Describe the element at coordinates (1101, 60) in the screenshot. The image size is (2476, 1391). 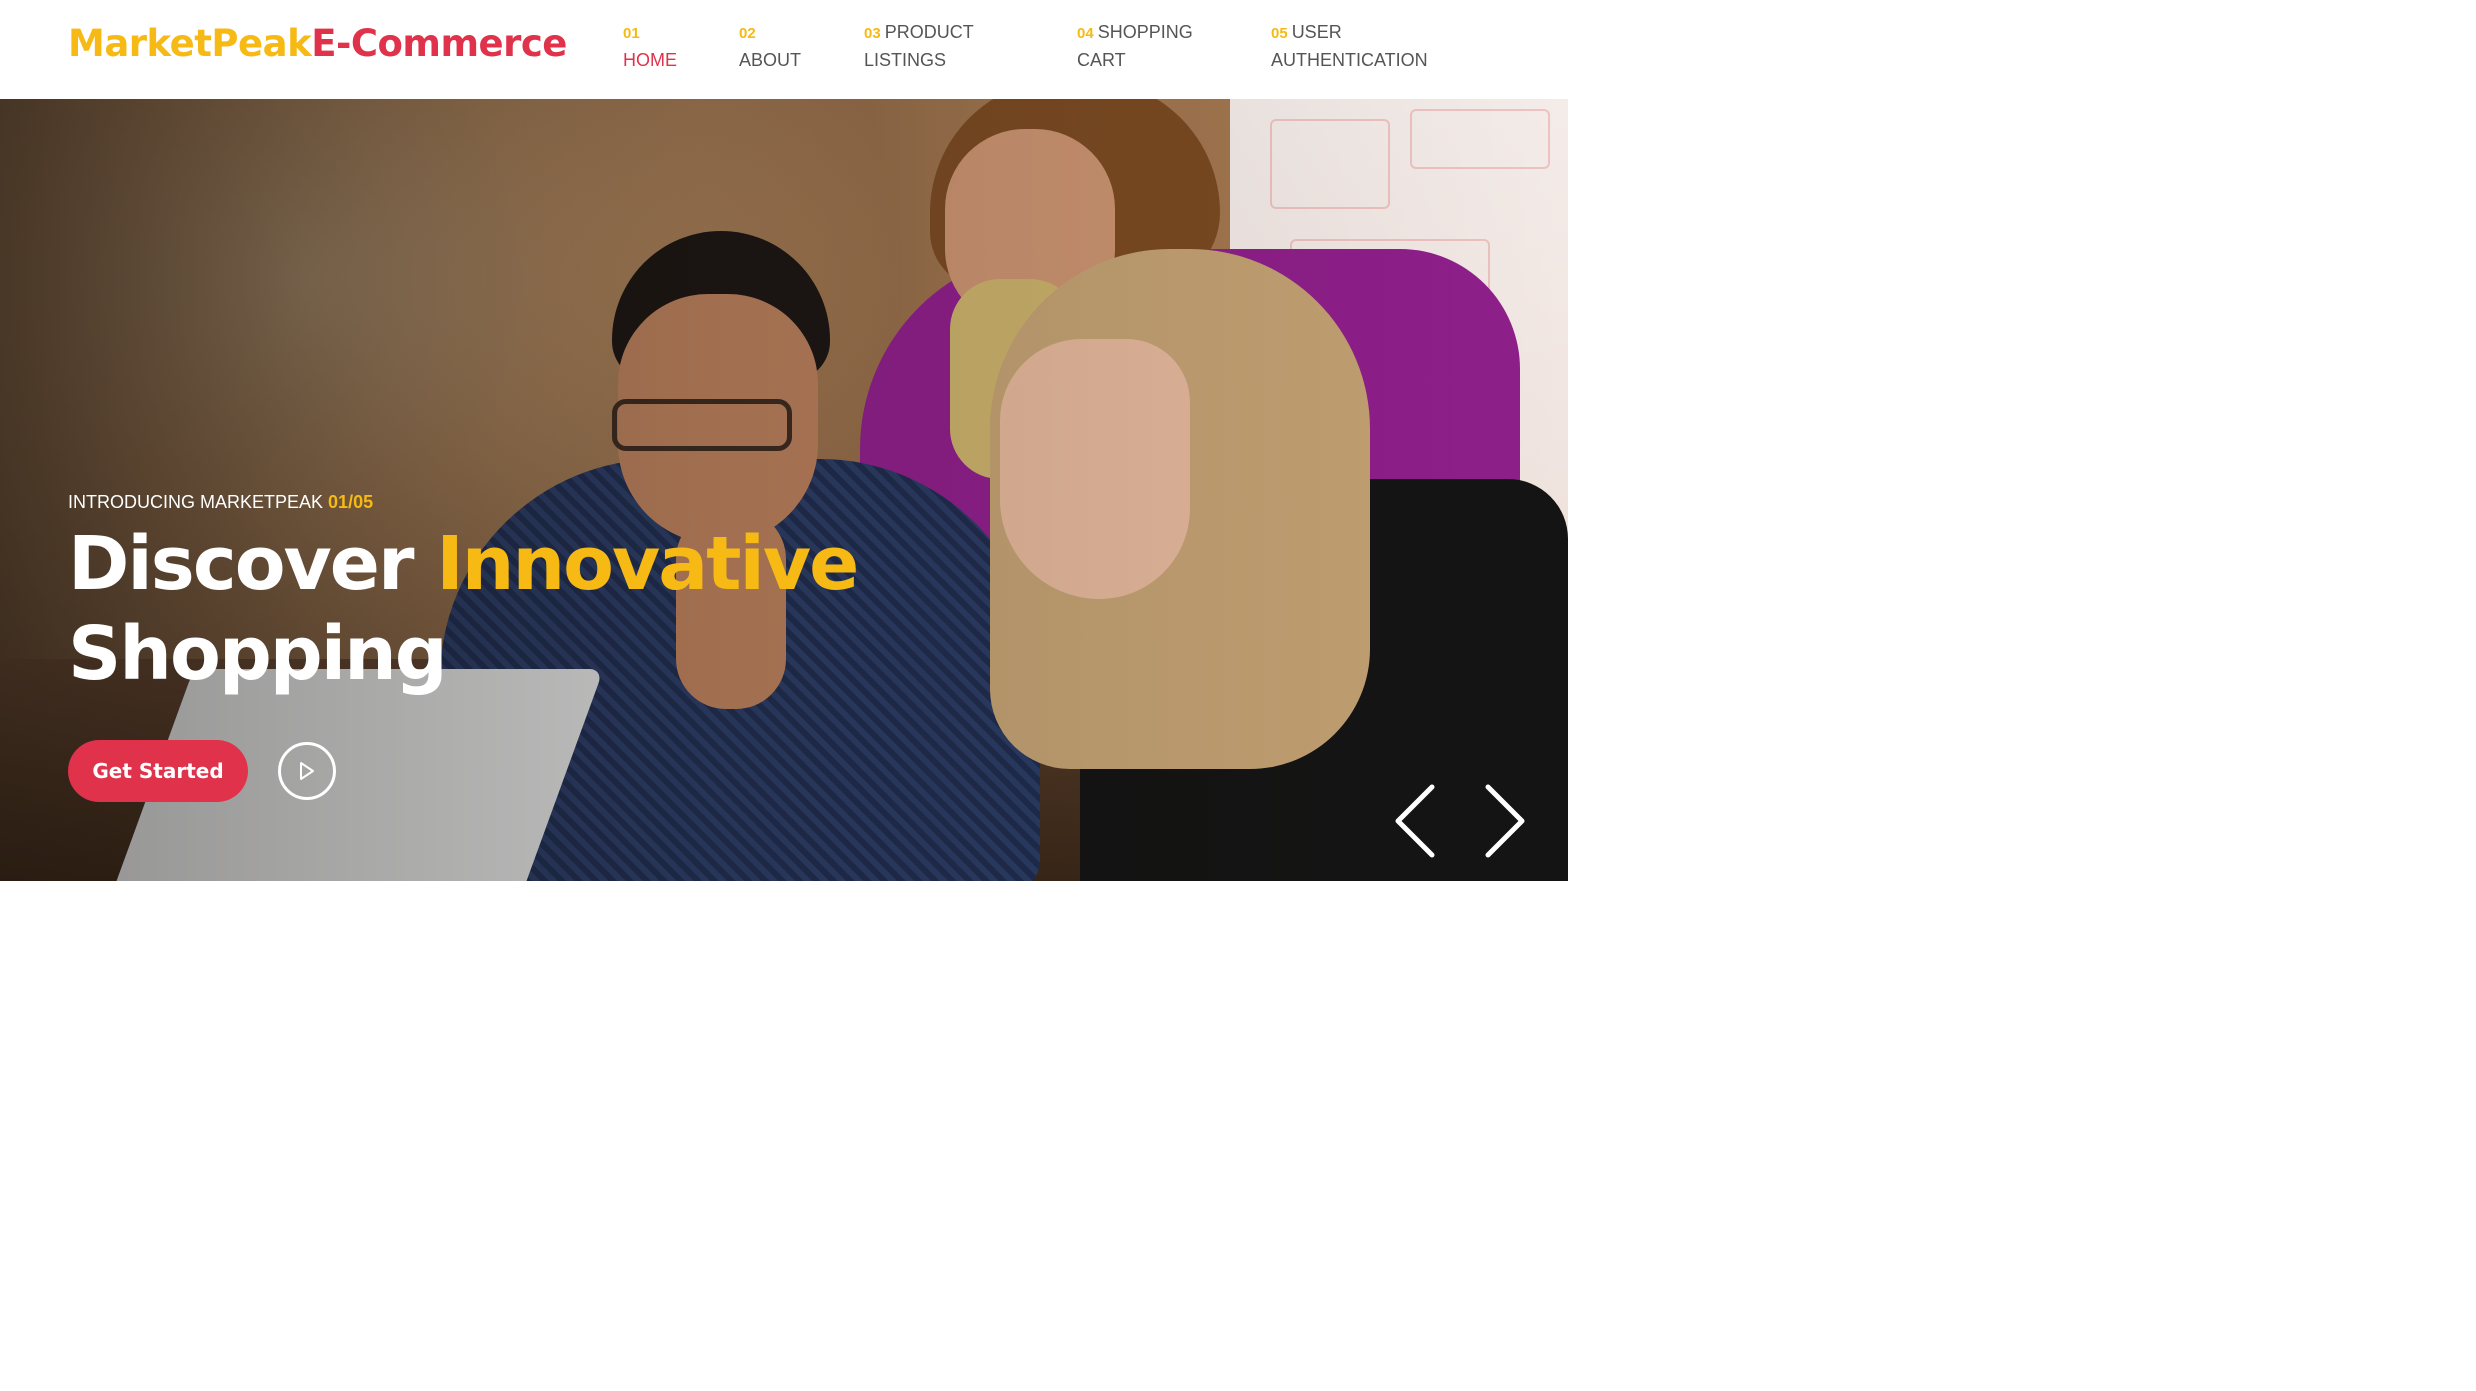
I see `nav-label-line2: CART` at that location.